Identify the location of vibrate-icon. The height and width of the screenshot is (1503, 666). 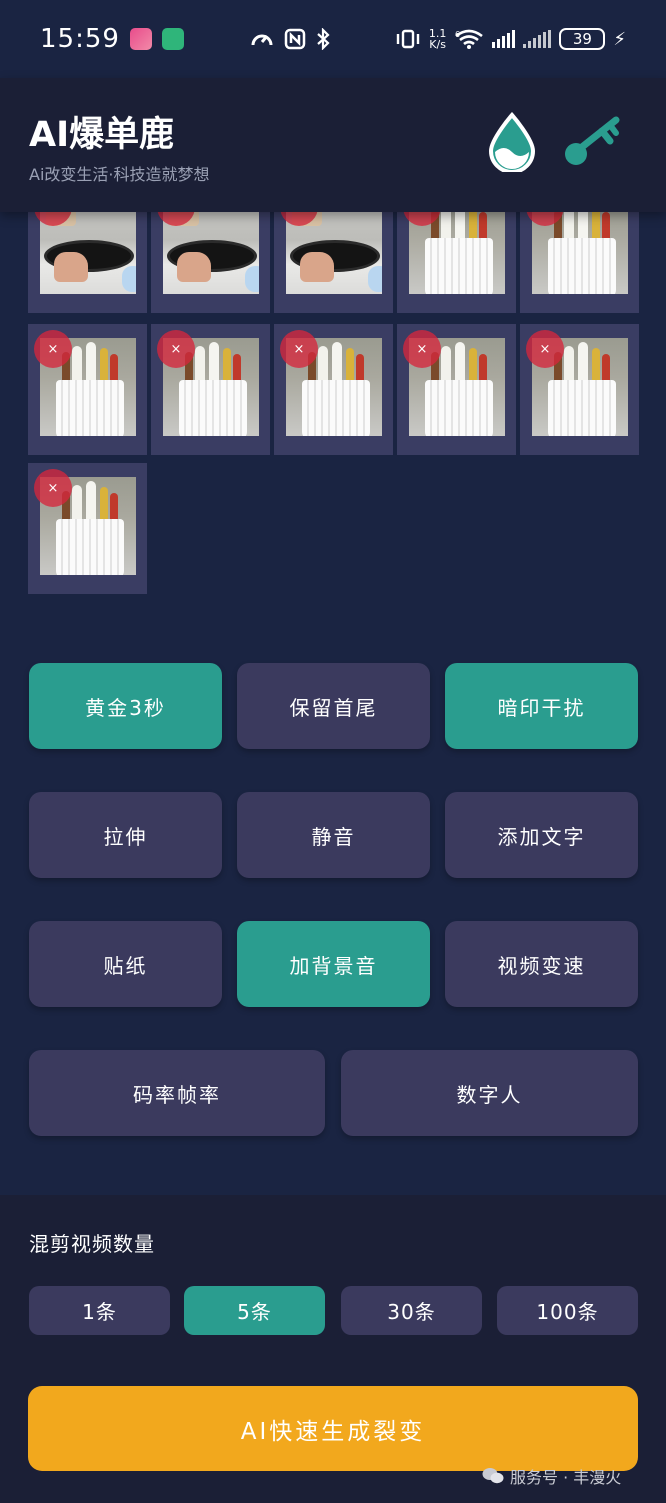
(408, 39).